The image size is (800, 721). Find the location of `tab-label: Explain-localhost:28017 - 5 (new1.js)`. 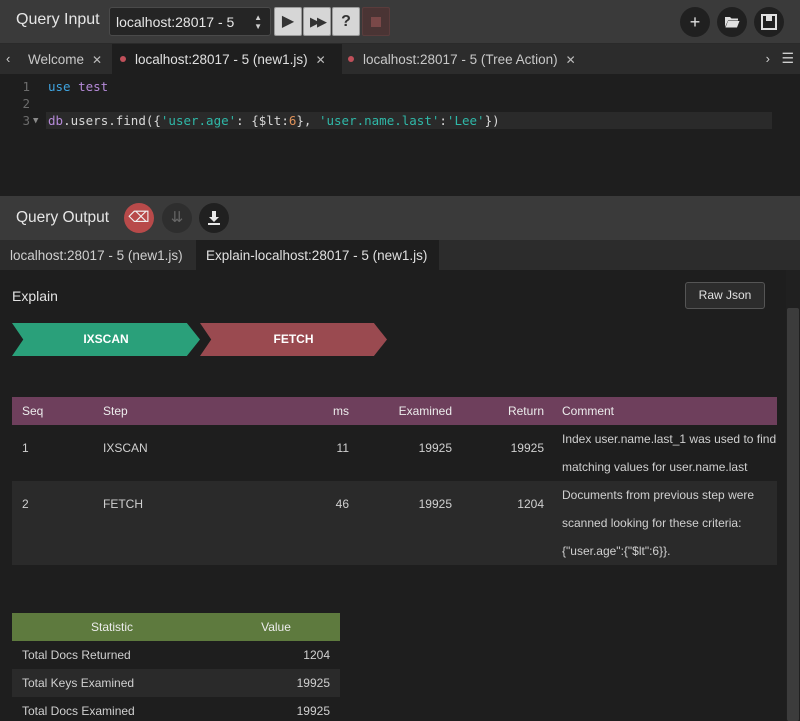

tab-label: Explain-localhost:28017 - 5 (new1.js) is located at coordinates (317, 255).